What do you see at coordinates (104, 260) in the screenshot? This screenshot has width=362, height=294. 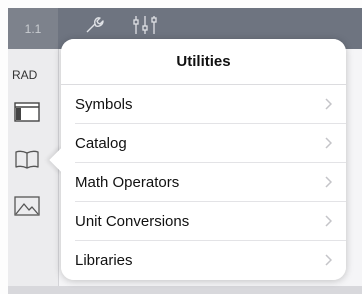 I see `menu-item-label: Libraries` at bounding box center [104, 260].